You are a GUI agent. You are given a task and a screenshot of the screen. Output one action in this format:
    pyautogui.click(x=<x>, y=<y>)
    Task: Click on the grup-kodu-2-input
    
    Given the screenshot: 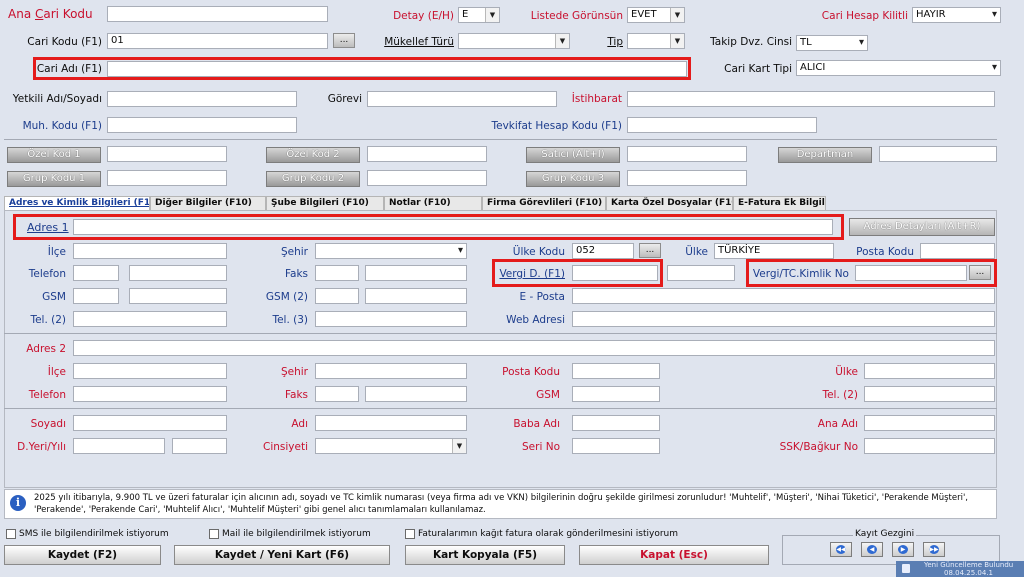 What is the action you would take?
    pyautogui.click(x=427, y=178)
    